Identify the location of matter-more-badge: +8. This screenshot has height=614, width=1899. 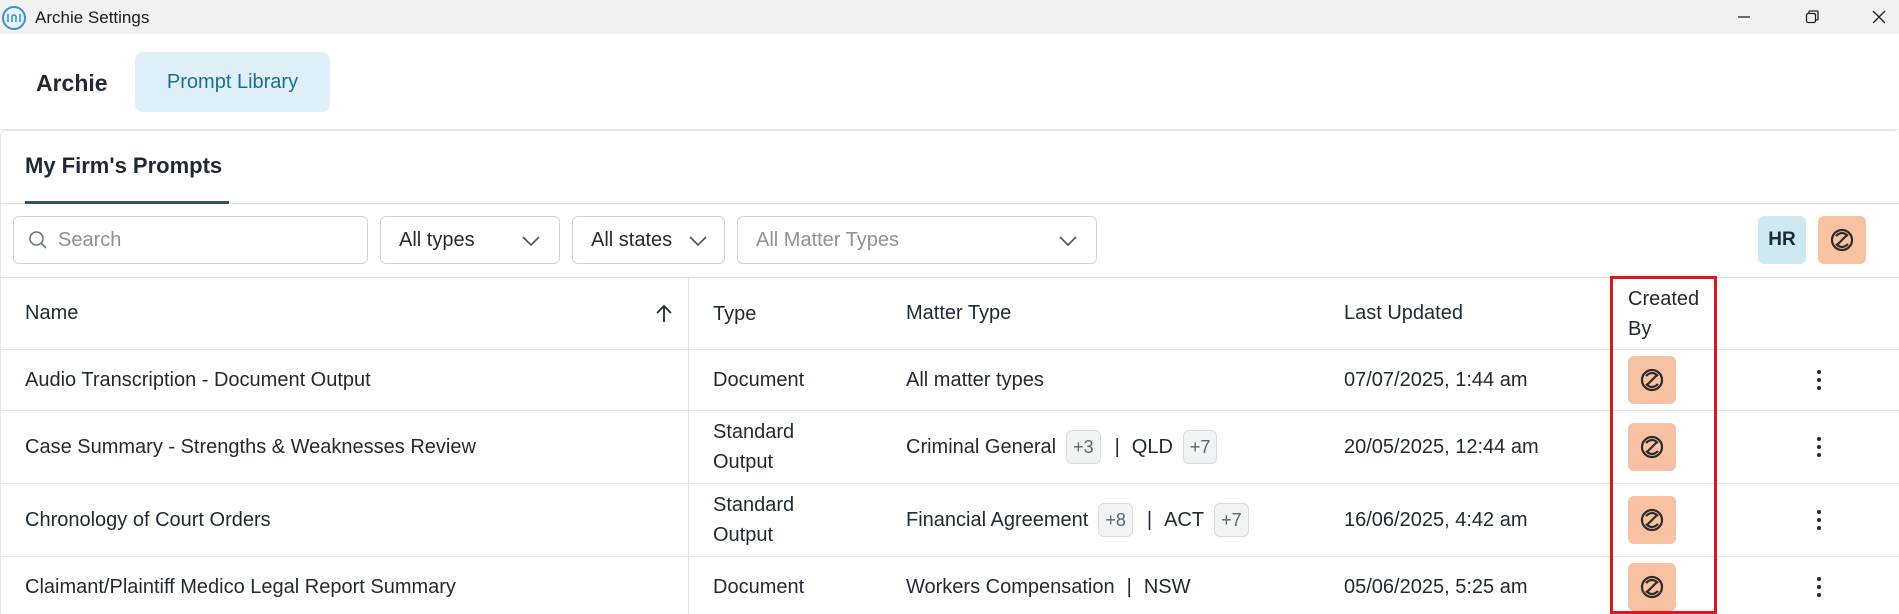
(1115, 520).